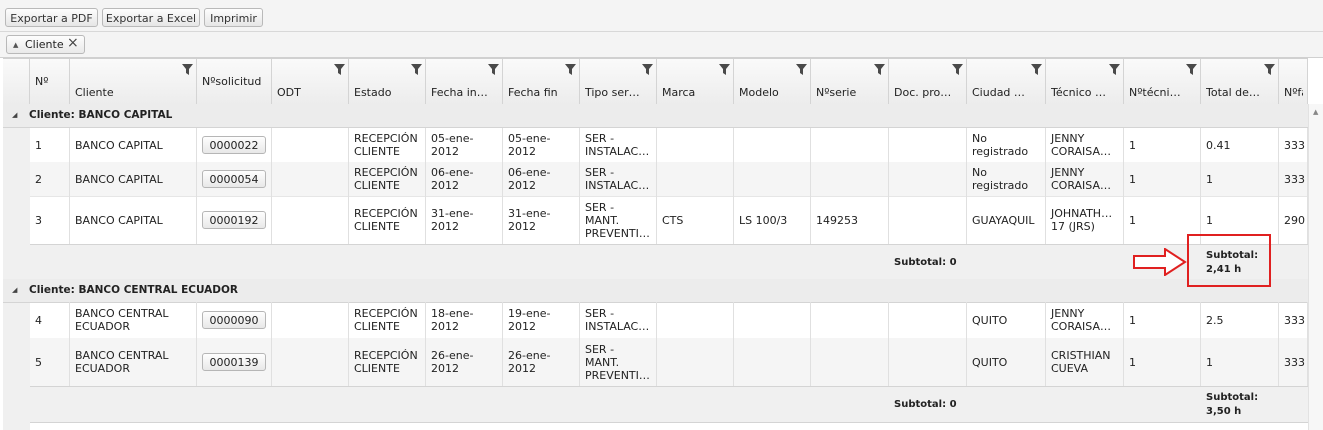  I want to click on group-chip-cliente: ▲ Cliente ×, so click(45, 44).